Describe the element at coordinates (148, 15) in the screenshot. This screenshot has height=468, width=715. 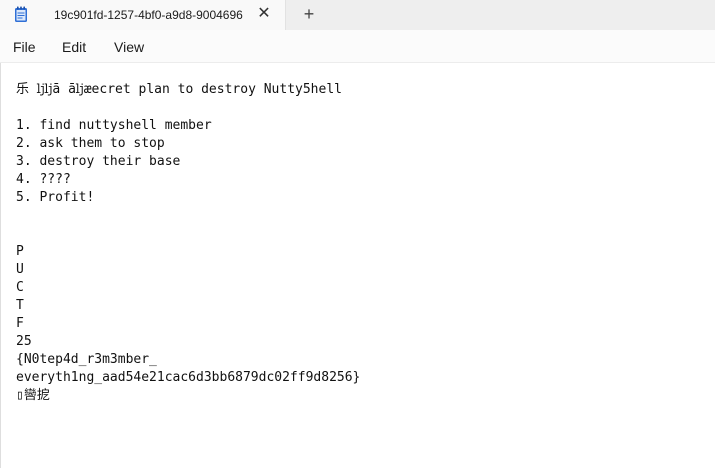
I see `tab-title: 19c901fd-1257-4bf0-a9d8-9004696` at that location.